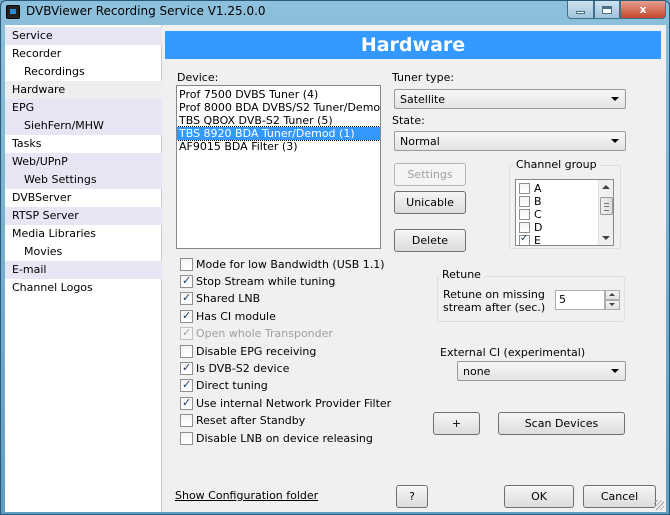 The width and height of the screenshot is (670, 515). What do you see at coordinates (606, 206) in the screenshot?
I see `scroll-thumb` at bounding box center [606, 206].